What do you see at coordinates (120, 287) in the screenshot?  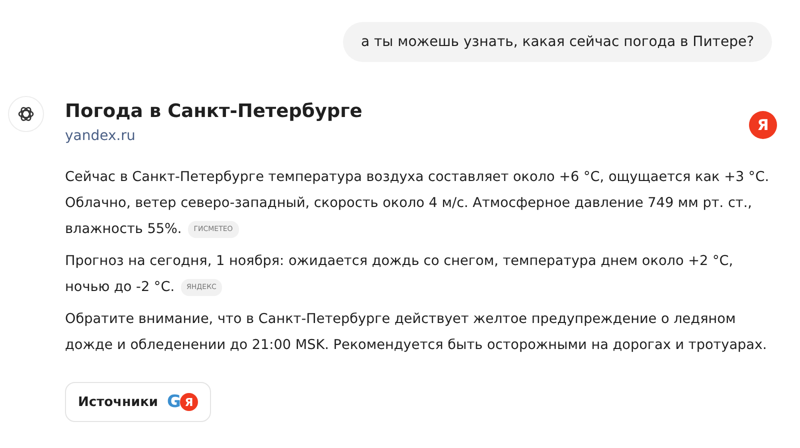 I see `answer-text-line: ночью до -2 °C.` at bounding box center [120, 287].